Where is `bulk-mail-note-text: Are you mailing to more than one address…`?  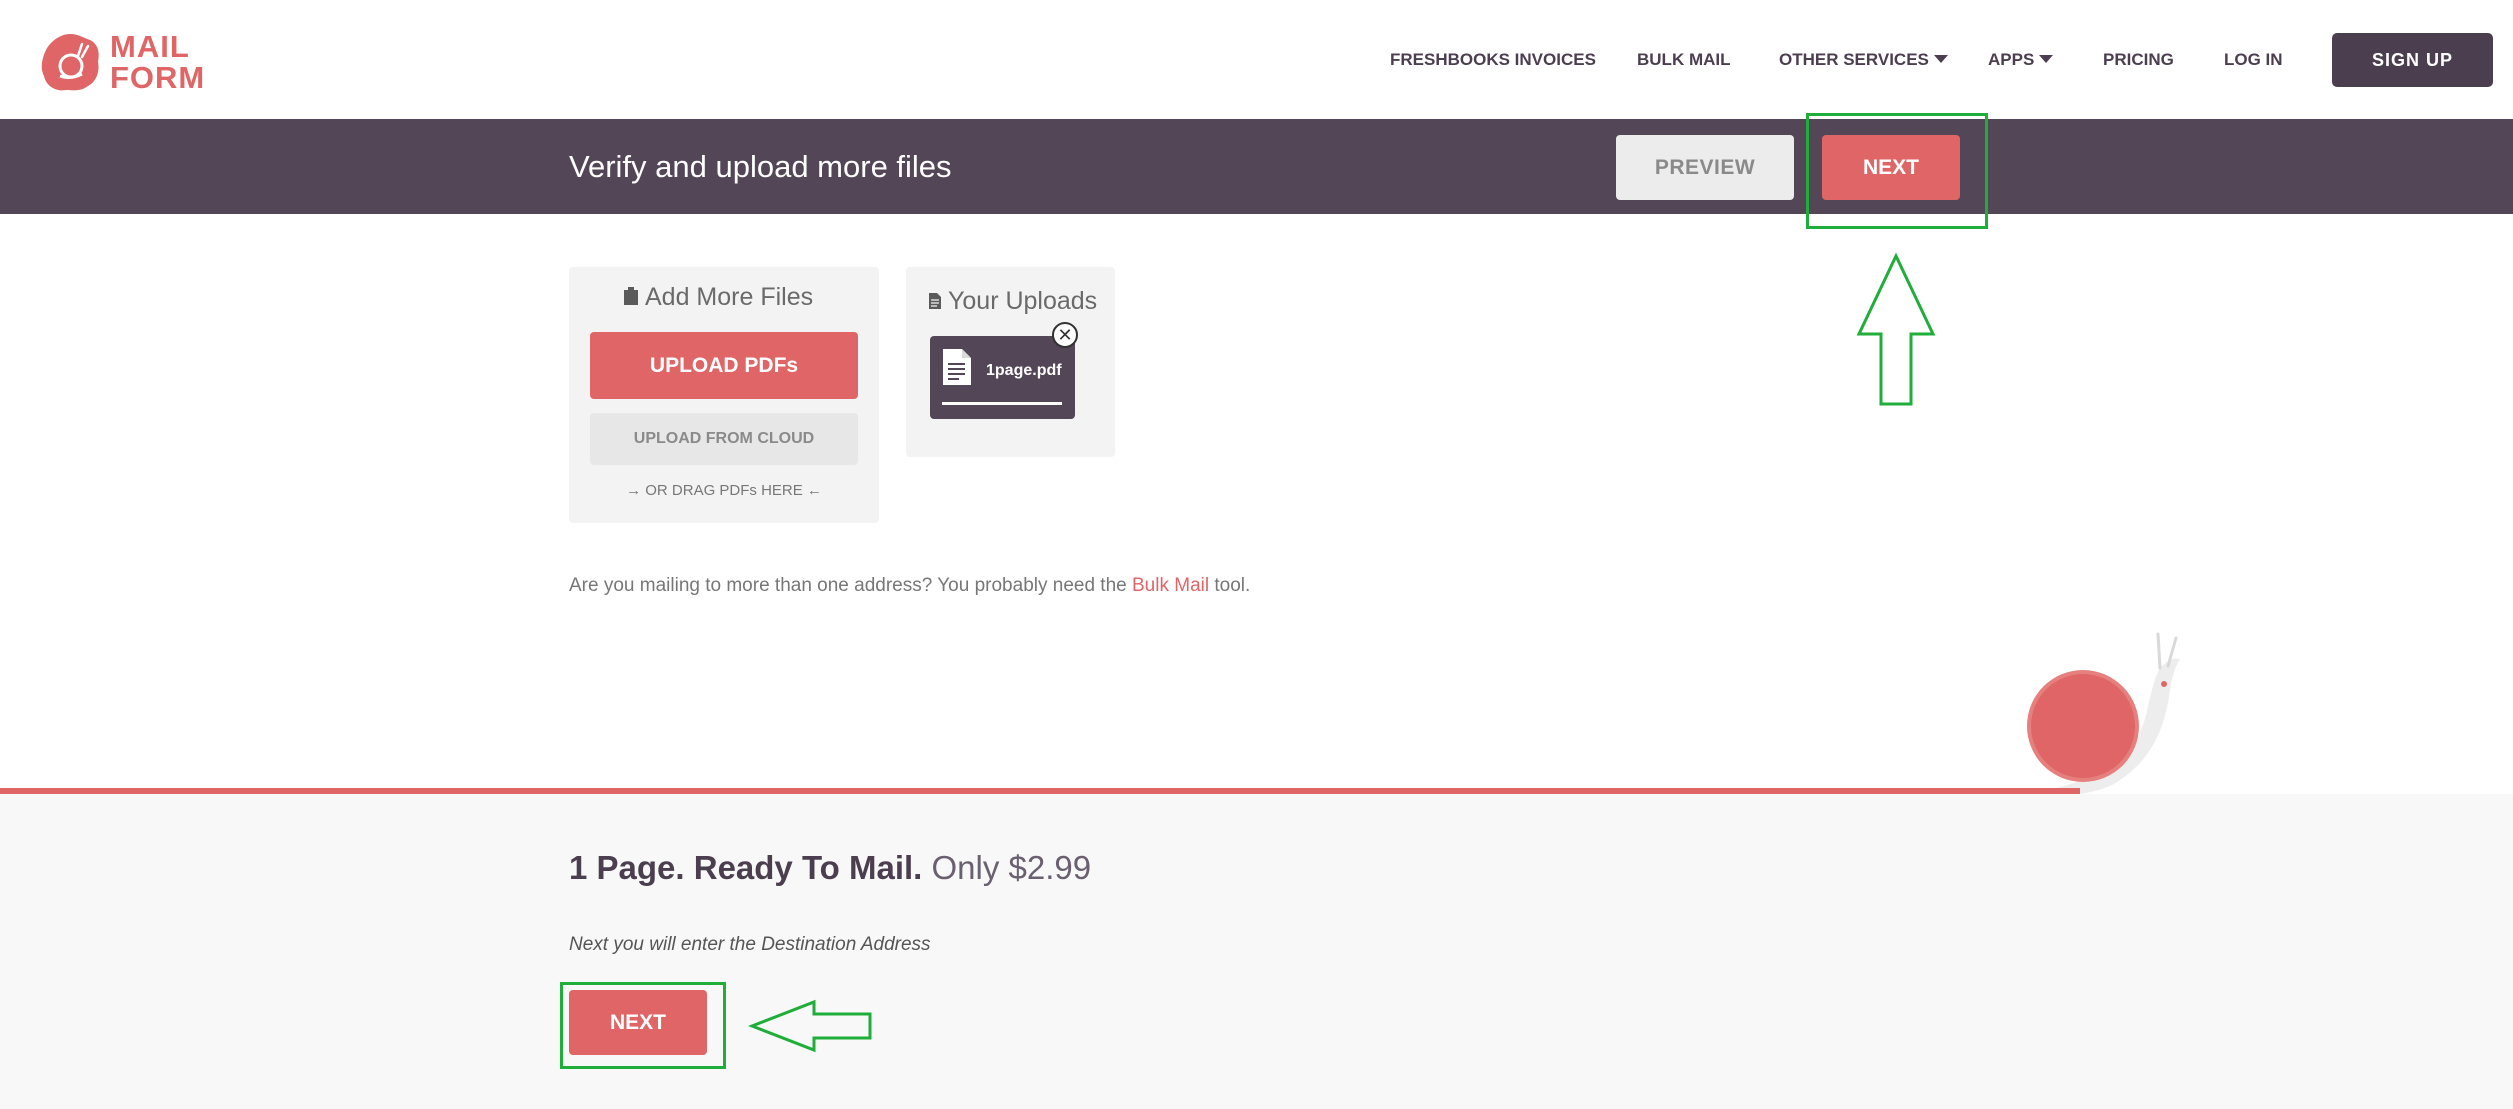 bulk-mail-note-text: Are you mailing to more than one address… is located at coordinates (850, 585).